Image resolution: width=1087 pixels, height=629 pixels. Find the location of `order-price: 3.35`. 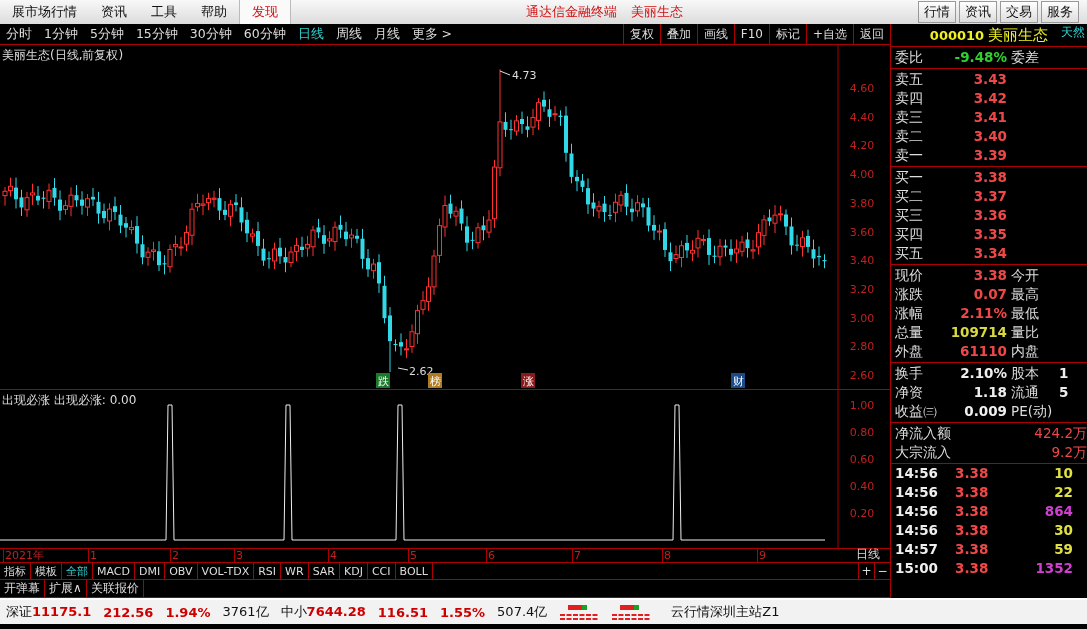

order-price: 3.35 is located at coordinates (989, 234).